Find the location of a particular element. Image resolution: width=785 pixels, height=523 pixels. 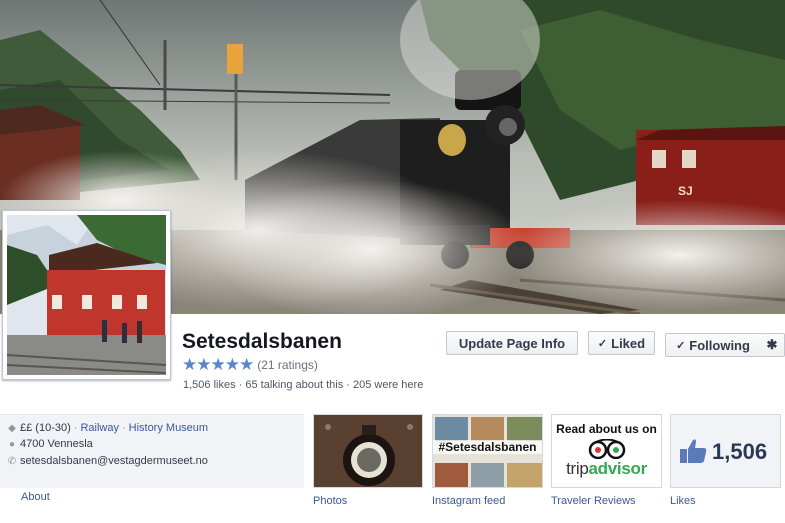

instagram-tile: #Setesdalsbanen is located at coordinates (487, 451).